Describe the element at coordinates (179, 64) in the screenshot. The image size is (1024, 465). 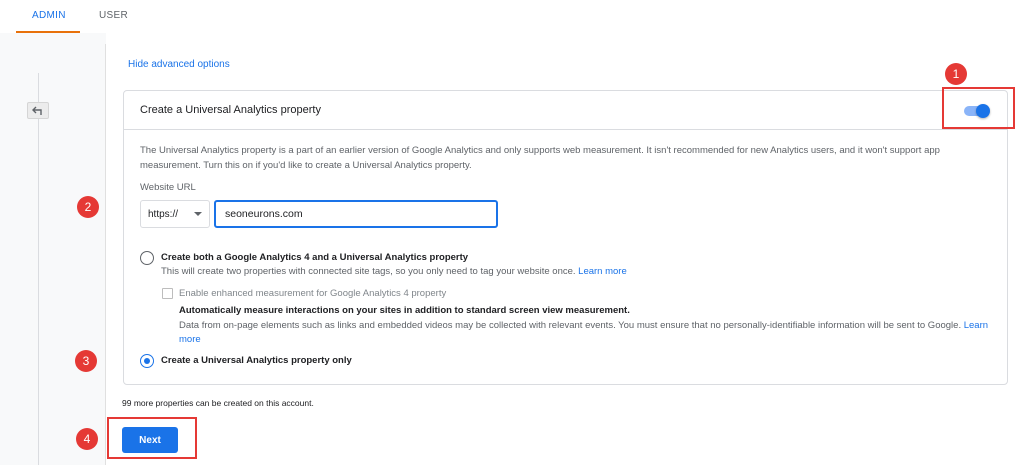
I see `hide-advanced-options-link: Hide advanced options` at that location.